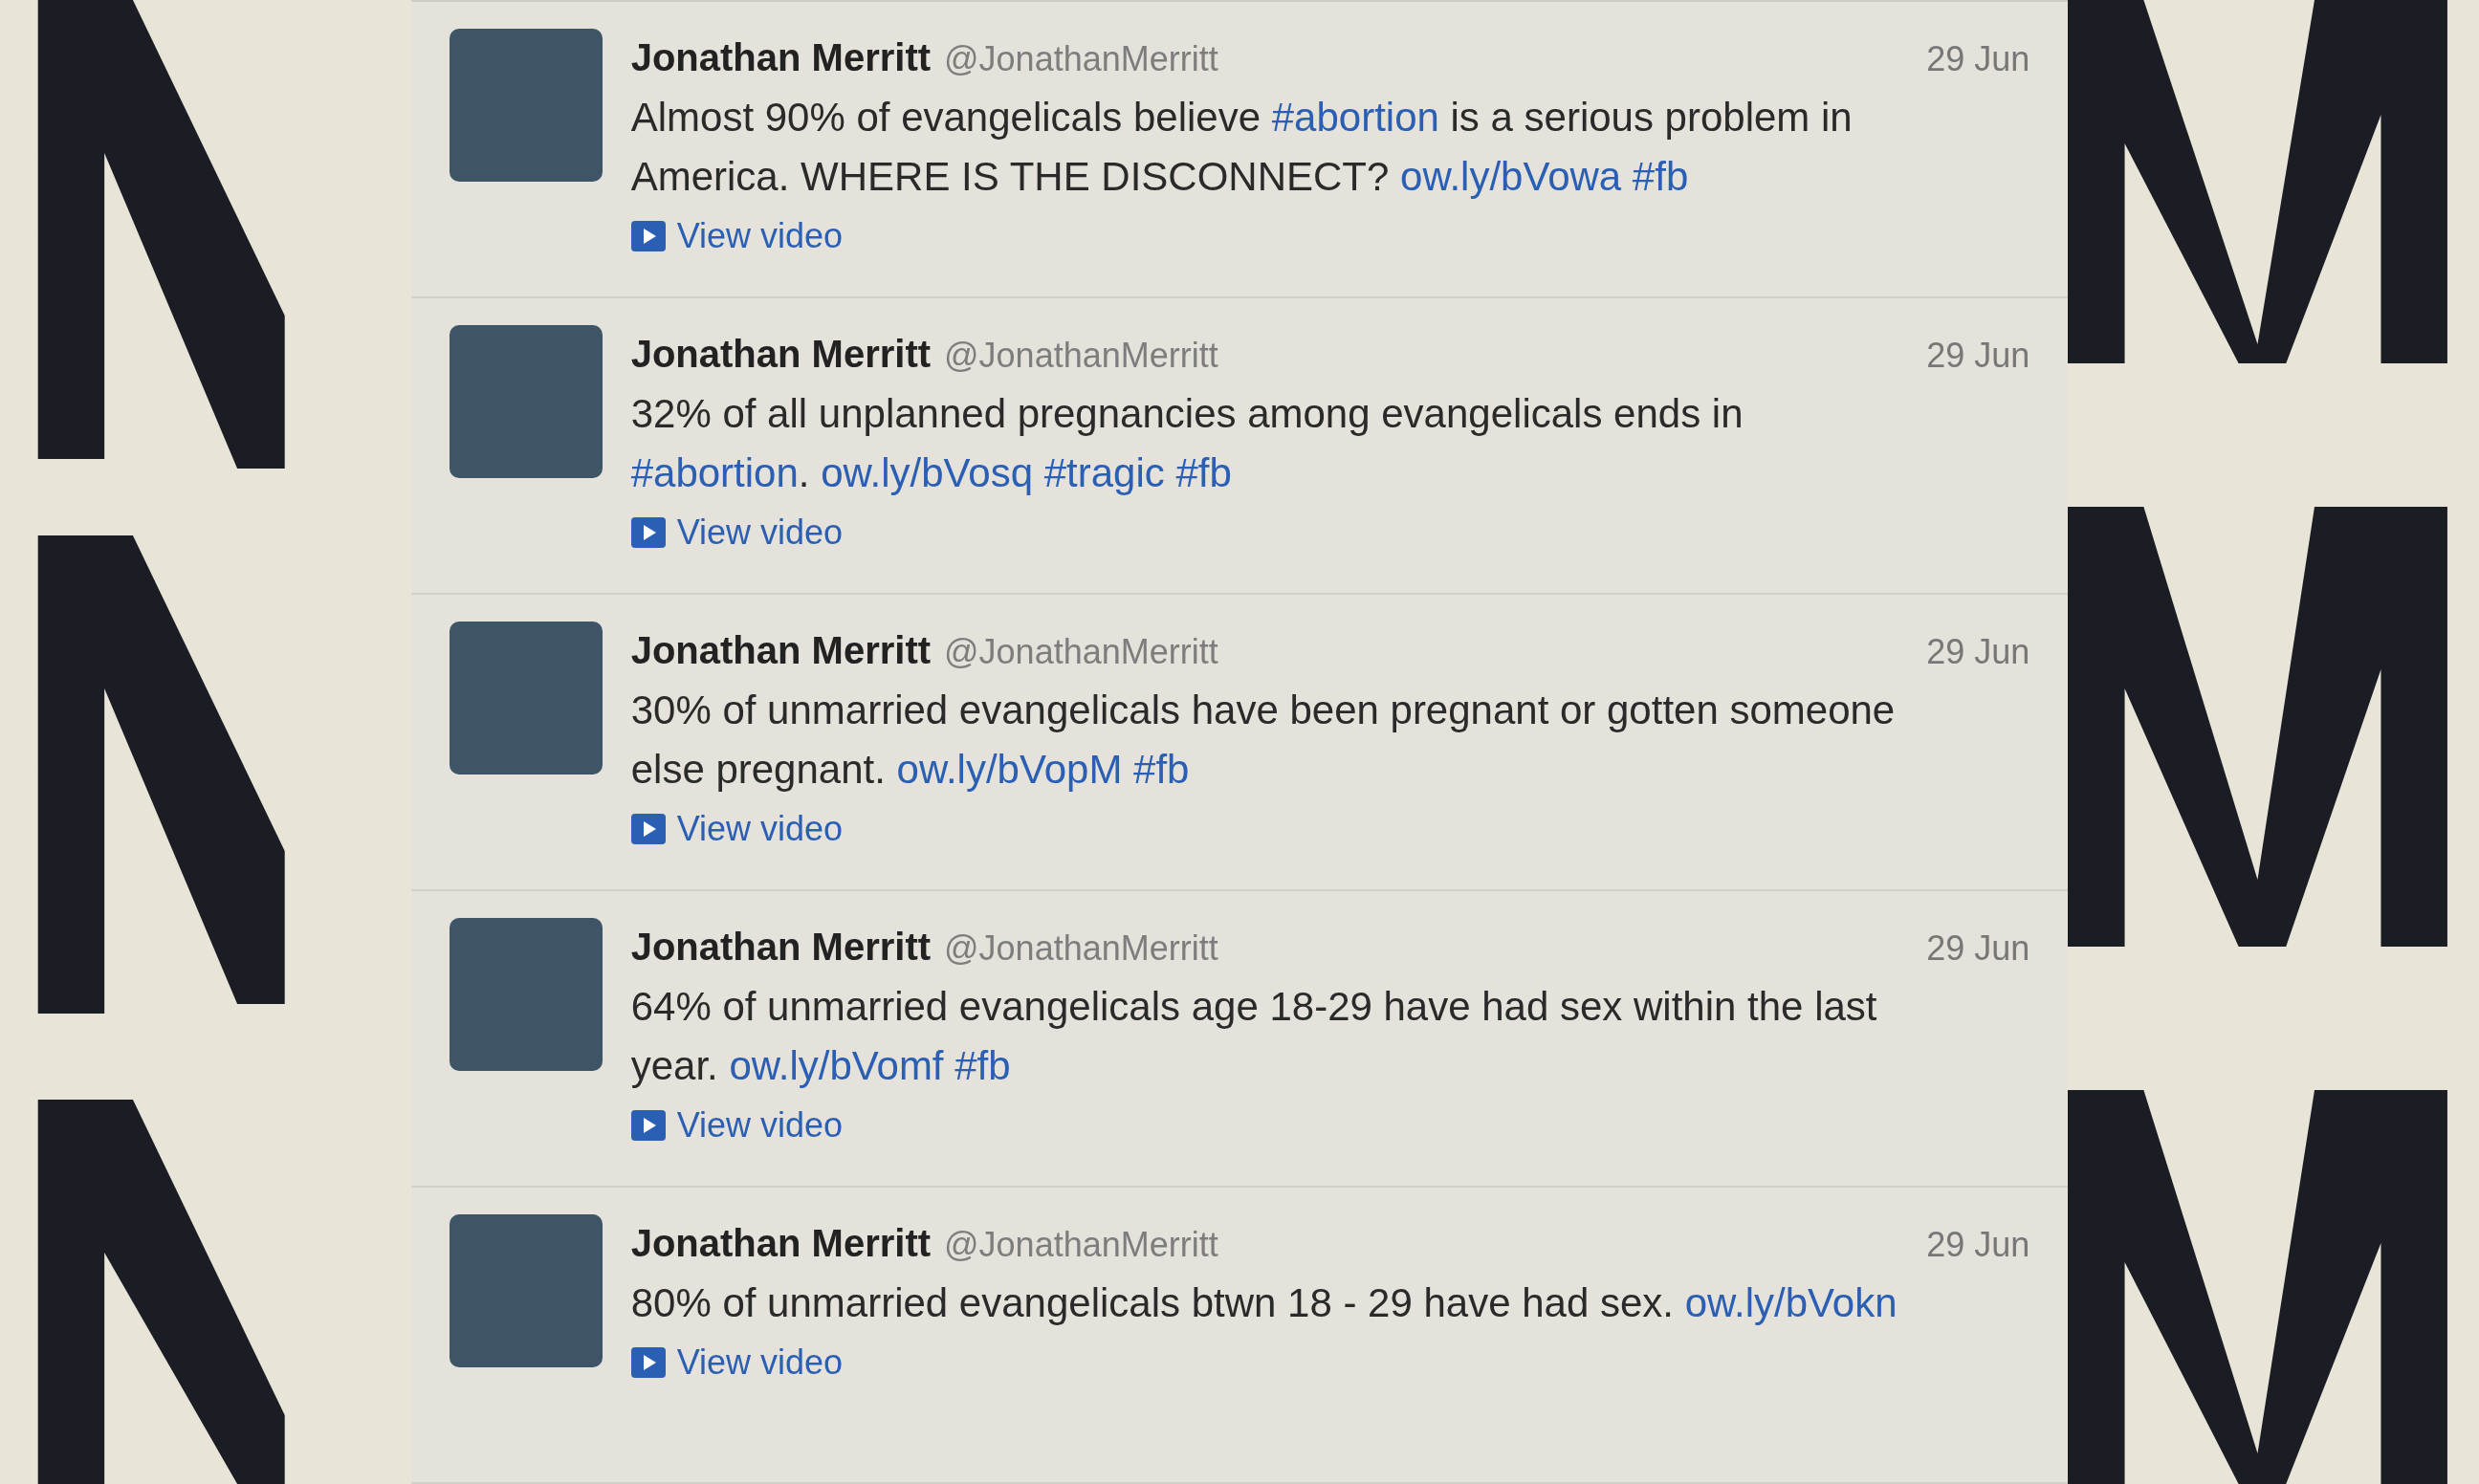  Describe the element at coordinates (1187, 444) in the screenshot. I see `tweet-text: 32% of all unplanned pregnancies among evangelicals ends in #abortion. ow.ly/bVosq #tragic #fb` at that location.